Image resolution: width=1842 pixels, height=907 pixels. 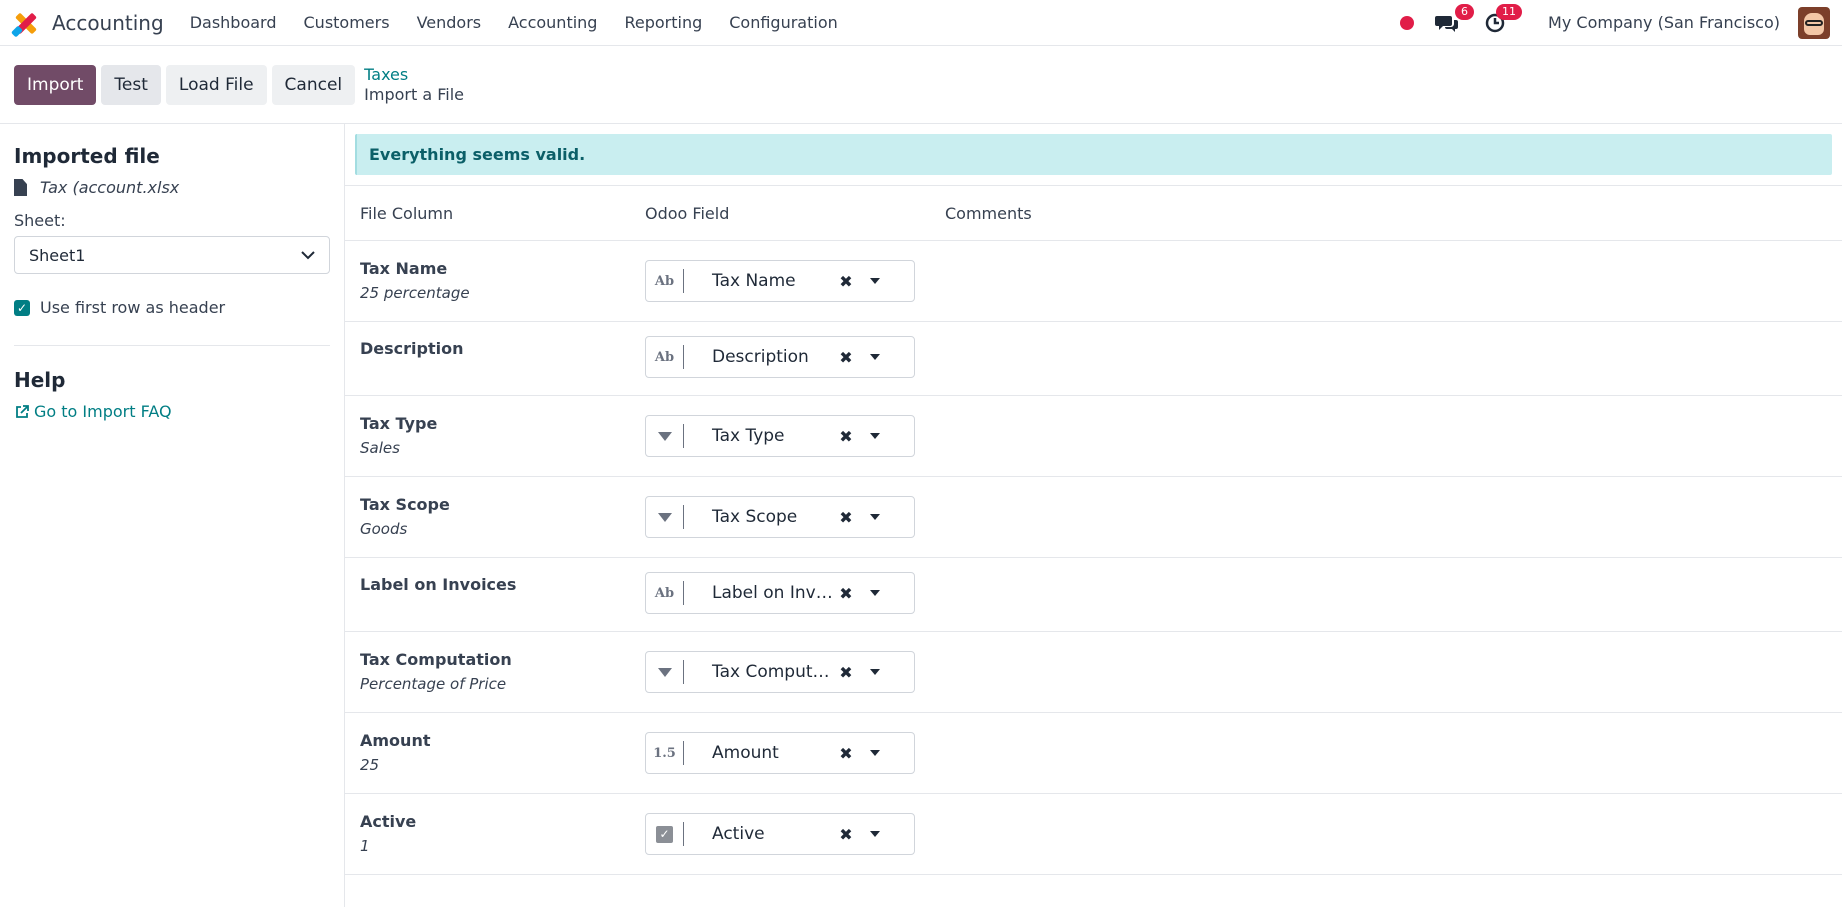 What do you see at coordinates (415, 293) in the screenshot?
I see `file-column-sample: 25 percentage` at bounding box center [415, 293].